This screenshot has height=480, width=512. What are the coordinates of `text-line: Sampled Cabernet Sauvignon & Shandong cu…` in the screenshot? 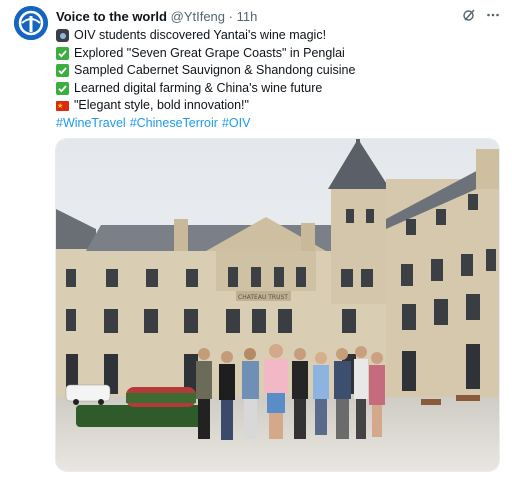 It's located at (274, 71).